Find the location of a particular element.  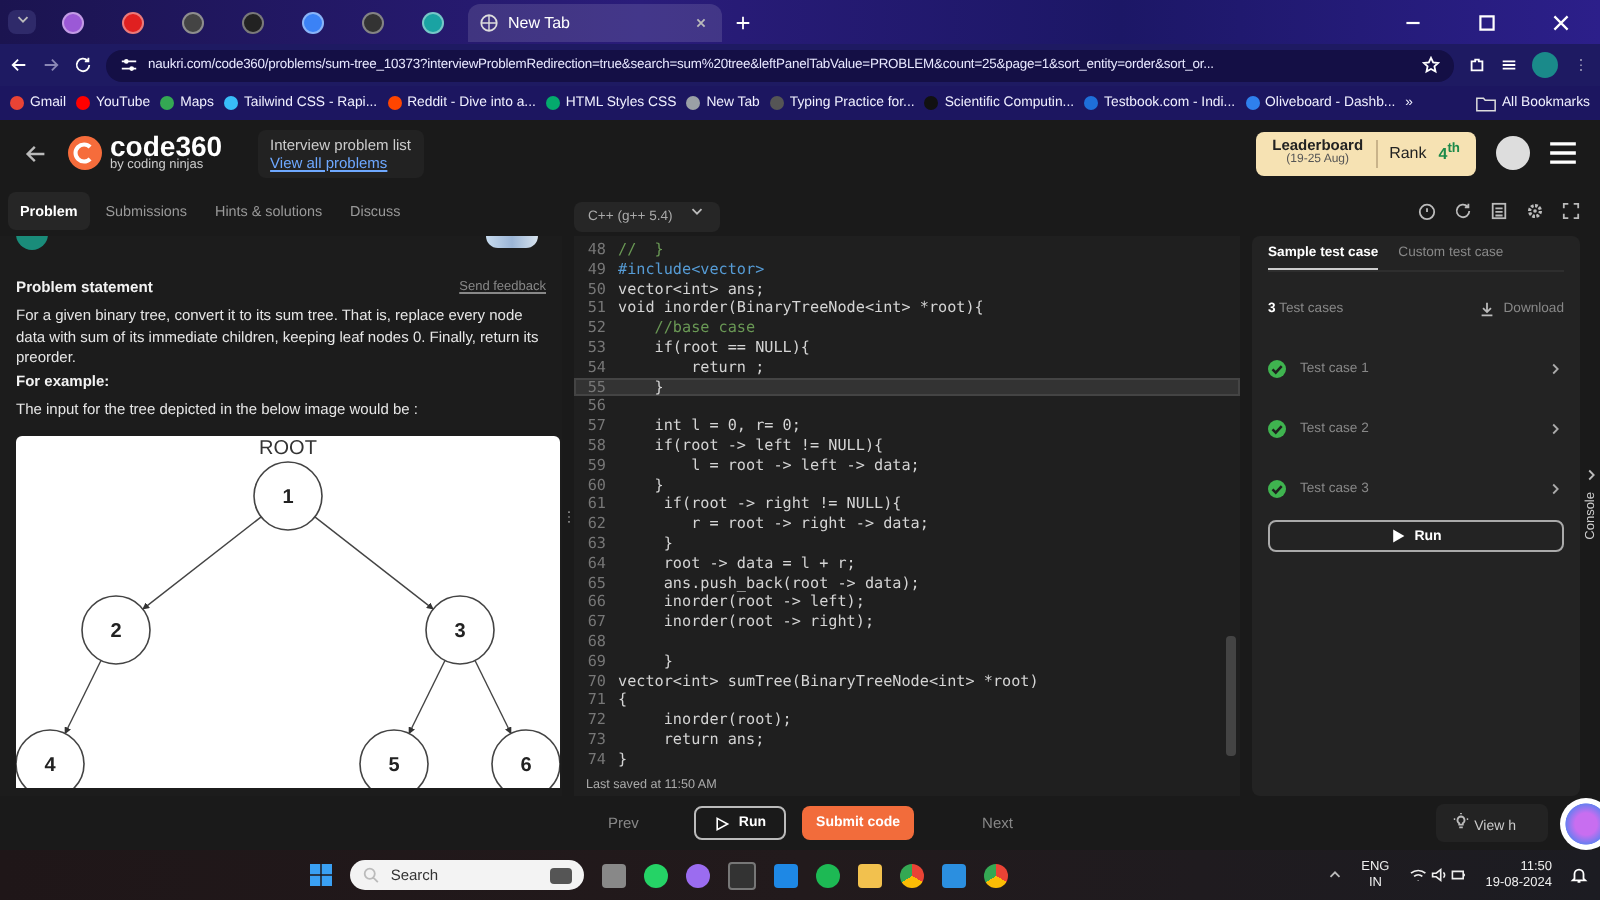

play-icon is located at coordinates (1398, 536).